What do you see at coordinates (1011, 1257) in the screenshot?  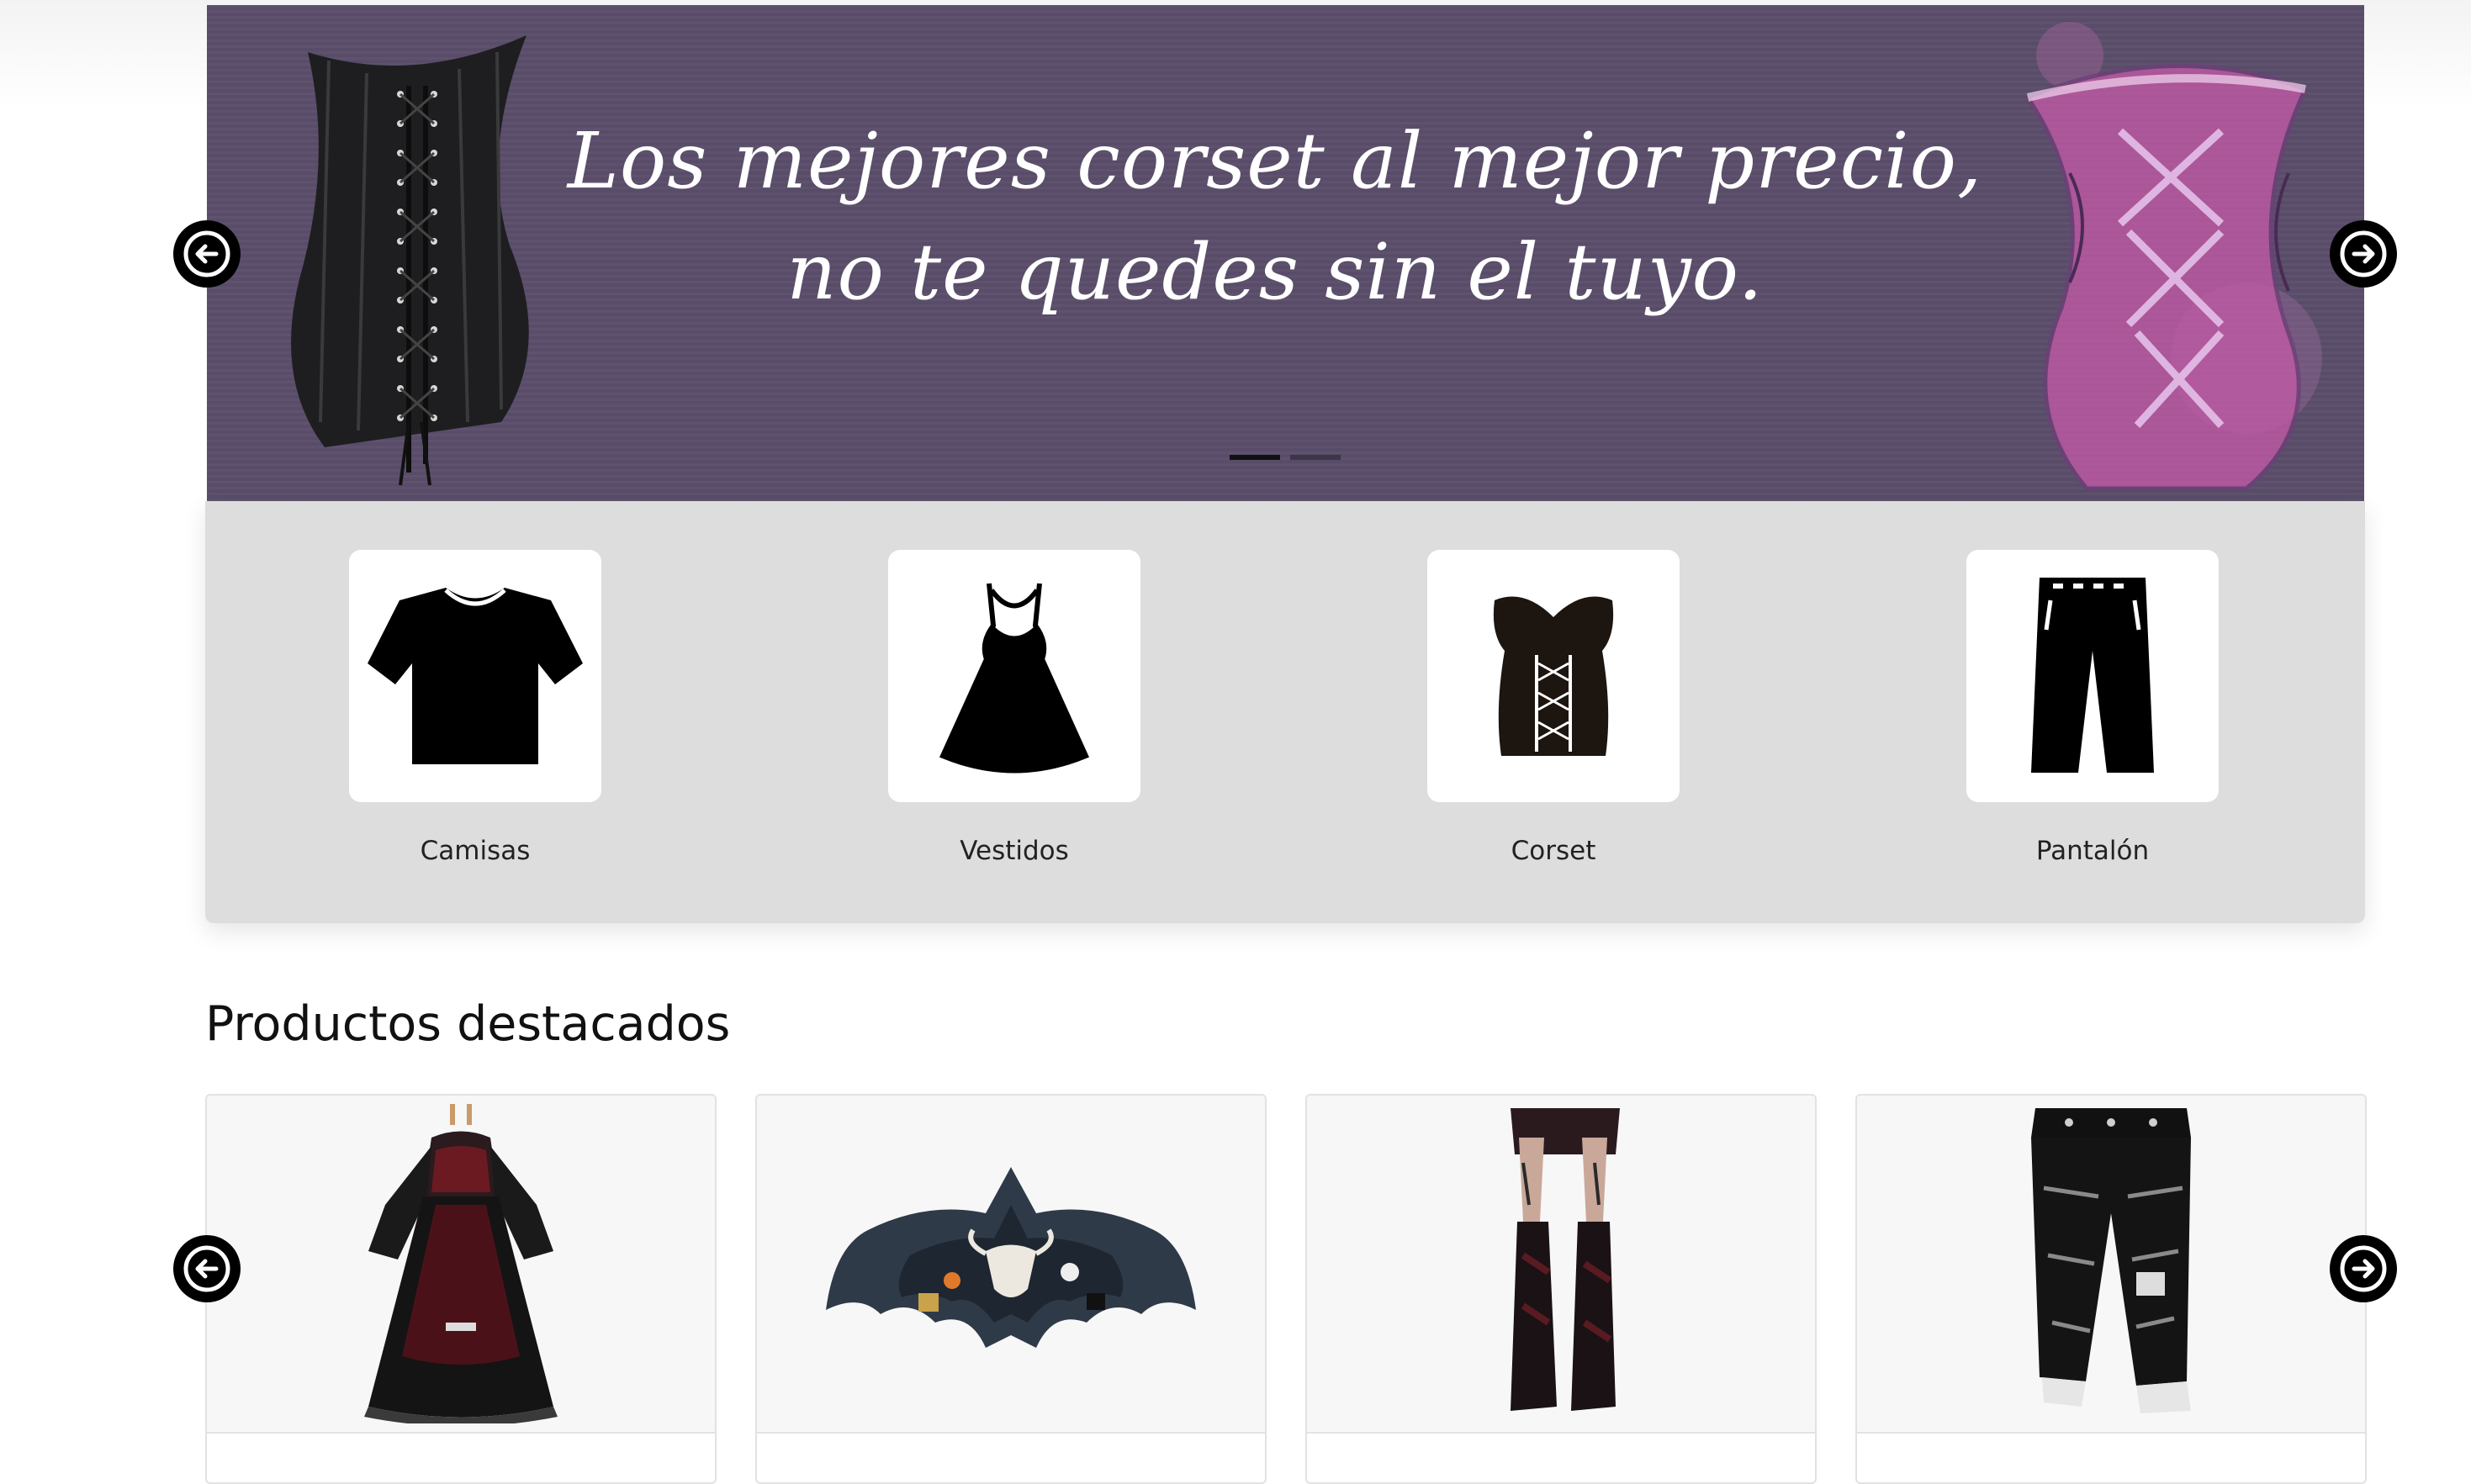 I see `bat-shelf-image` at bounding box center [1011, 1257].